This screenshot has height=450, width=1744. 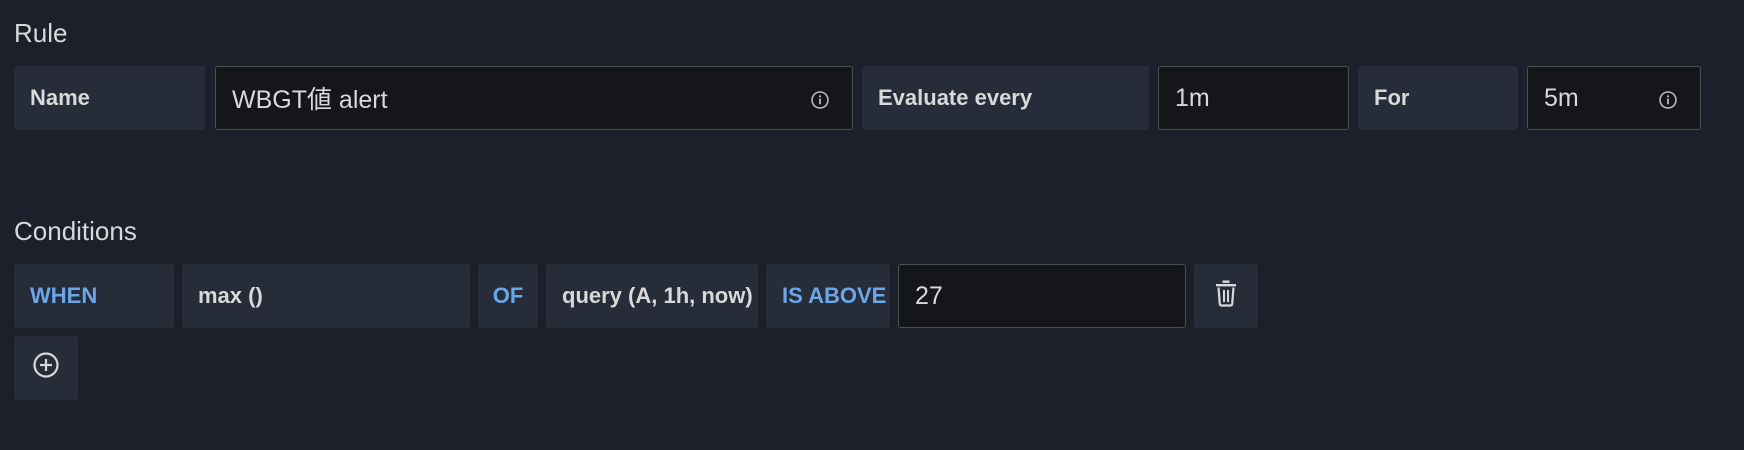 What do you see at coordinates (41, 33) in the screenshot?
I see `rule-heading: Rule` at bounding box center [41, 33].